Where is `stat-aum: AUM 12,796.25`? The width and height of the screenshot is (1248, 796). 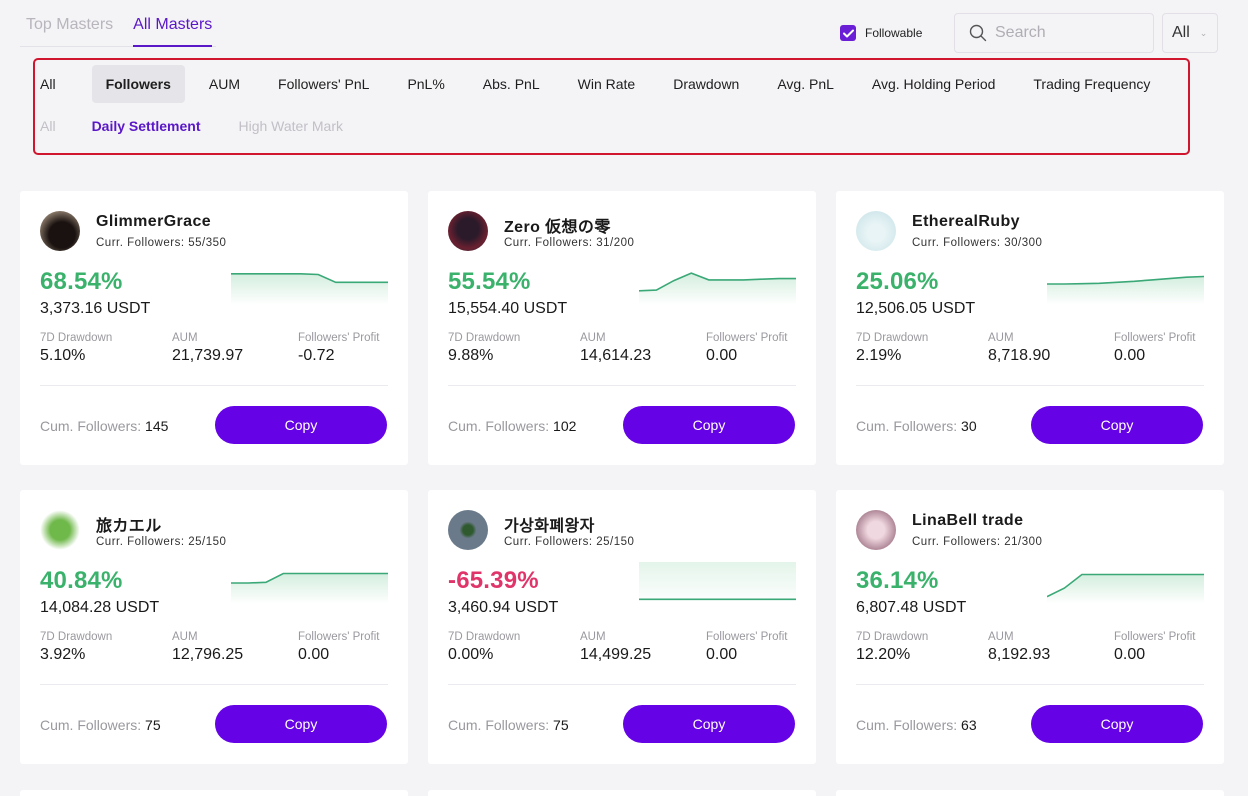
stat-aum: AUM 12,796.25 is located at coordinates (207, 647).